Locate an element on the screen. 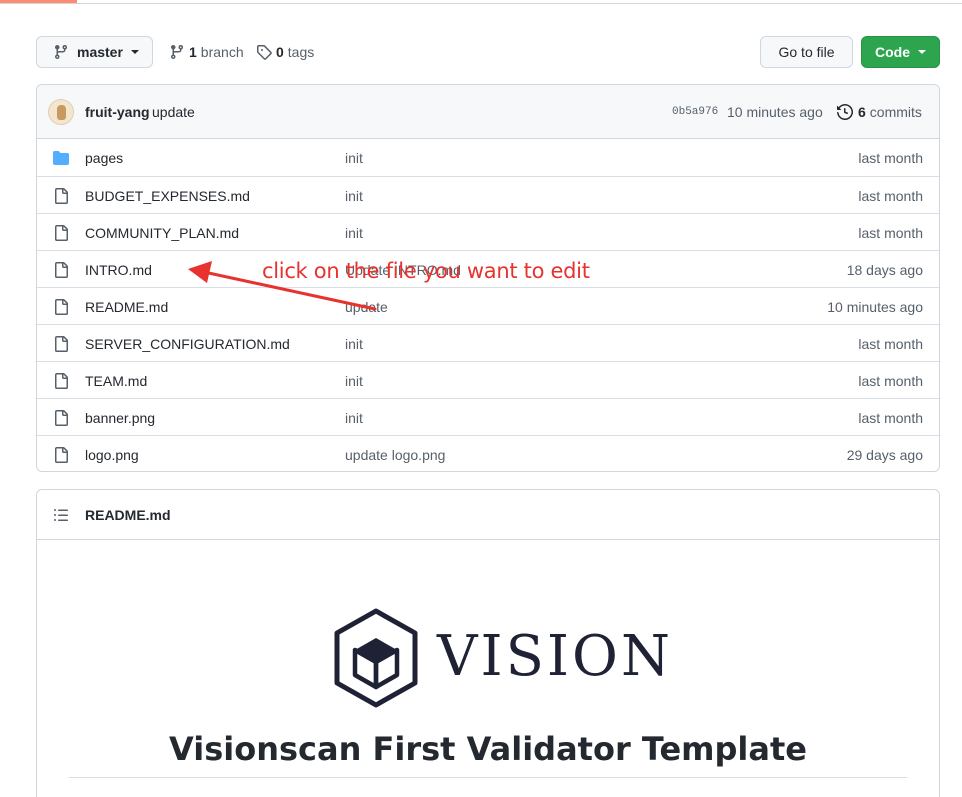 Image resolution: width=962 pixels, height=797 pixels. file-last-modified: 10 minutes ago is located at coordinates (875, 307).